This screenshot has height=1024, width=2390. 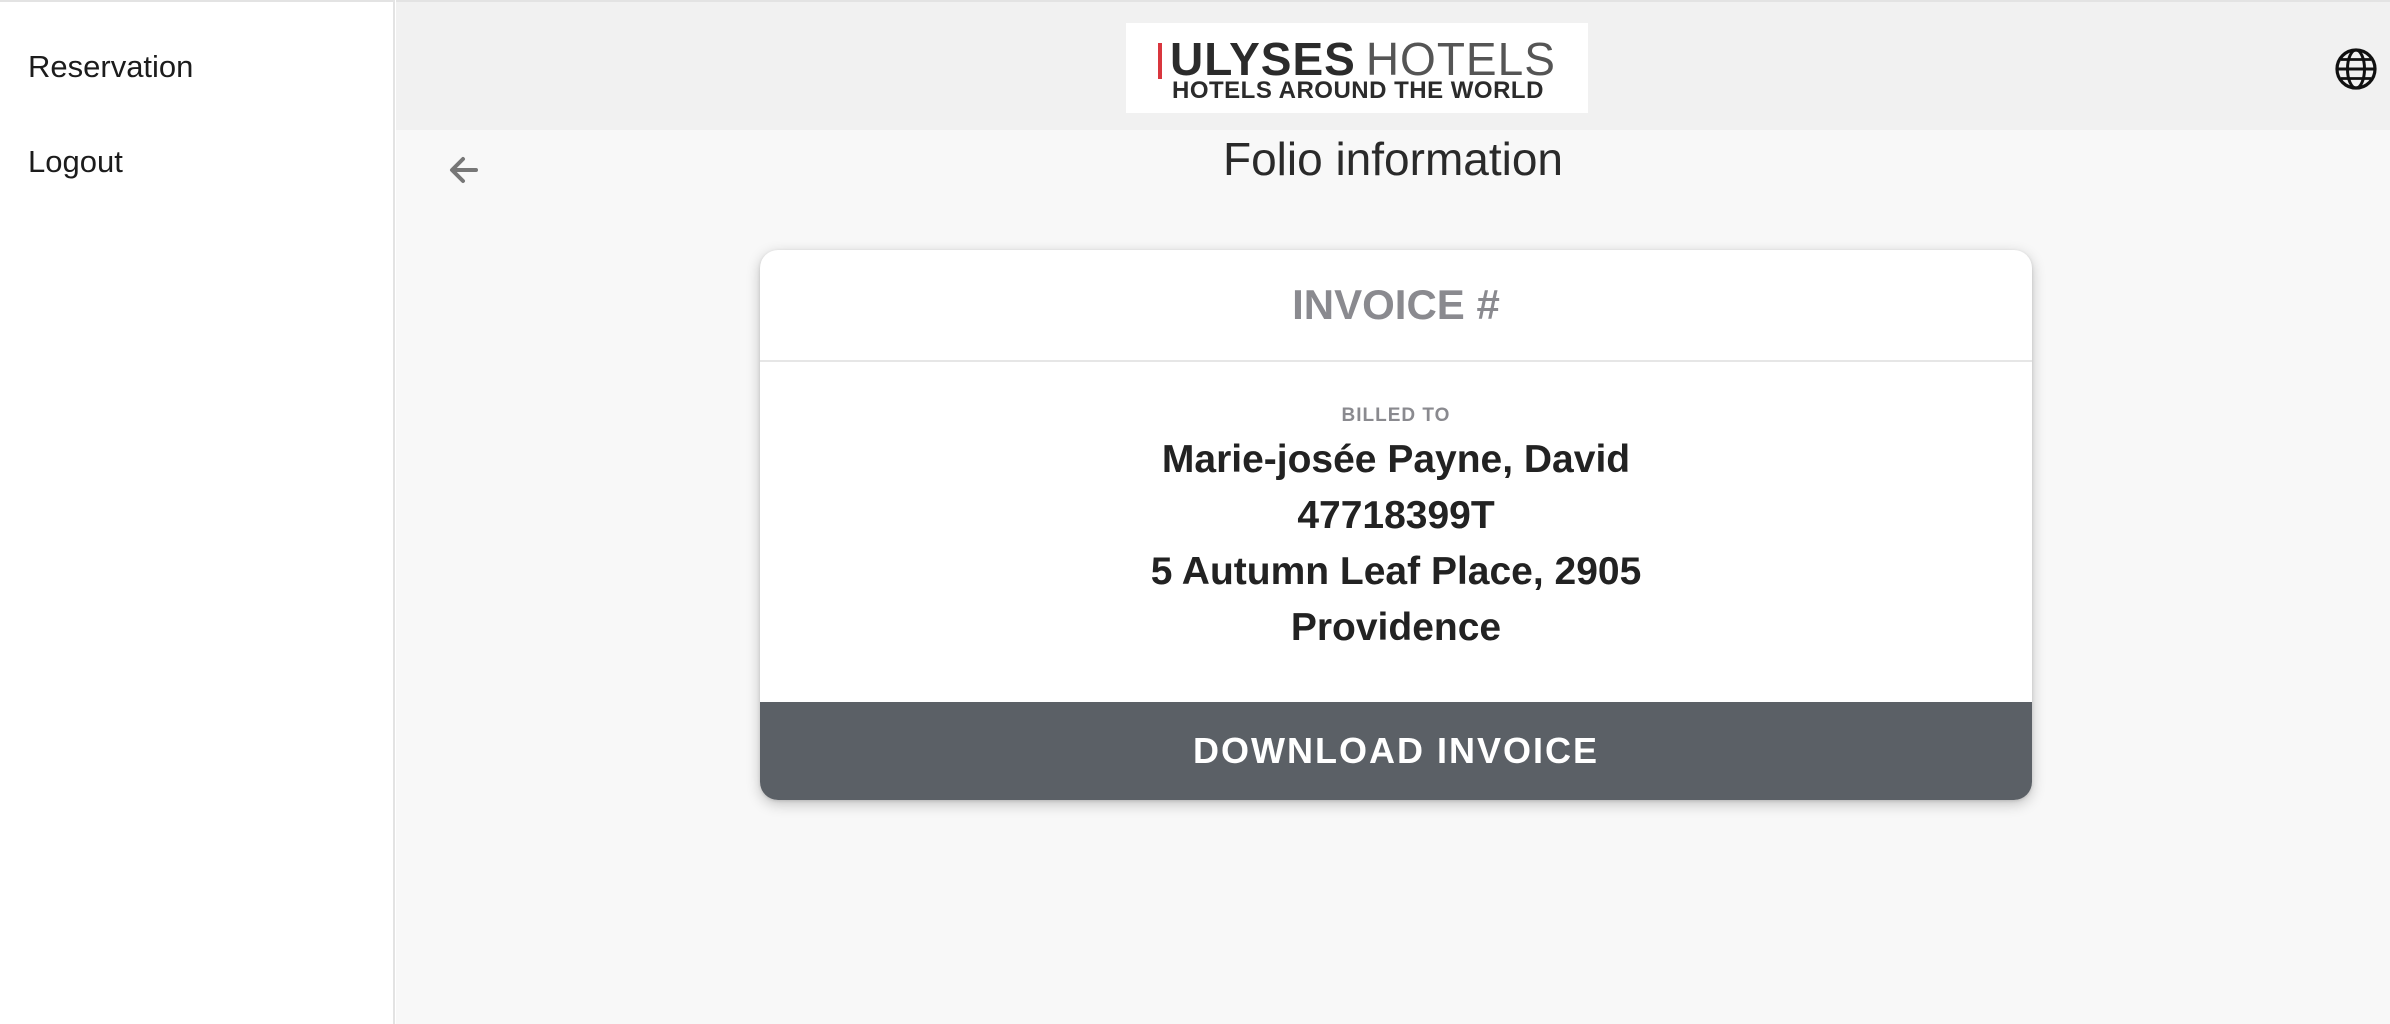 I want to click on billed-to-address: 5 Autumn Leaf Place, 2905, so click(x=1396, y=571).